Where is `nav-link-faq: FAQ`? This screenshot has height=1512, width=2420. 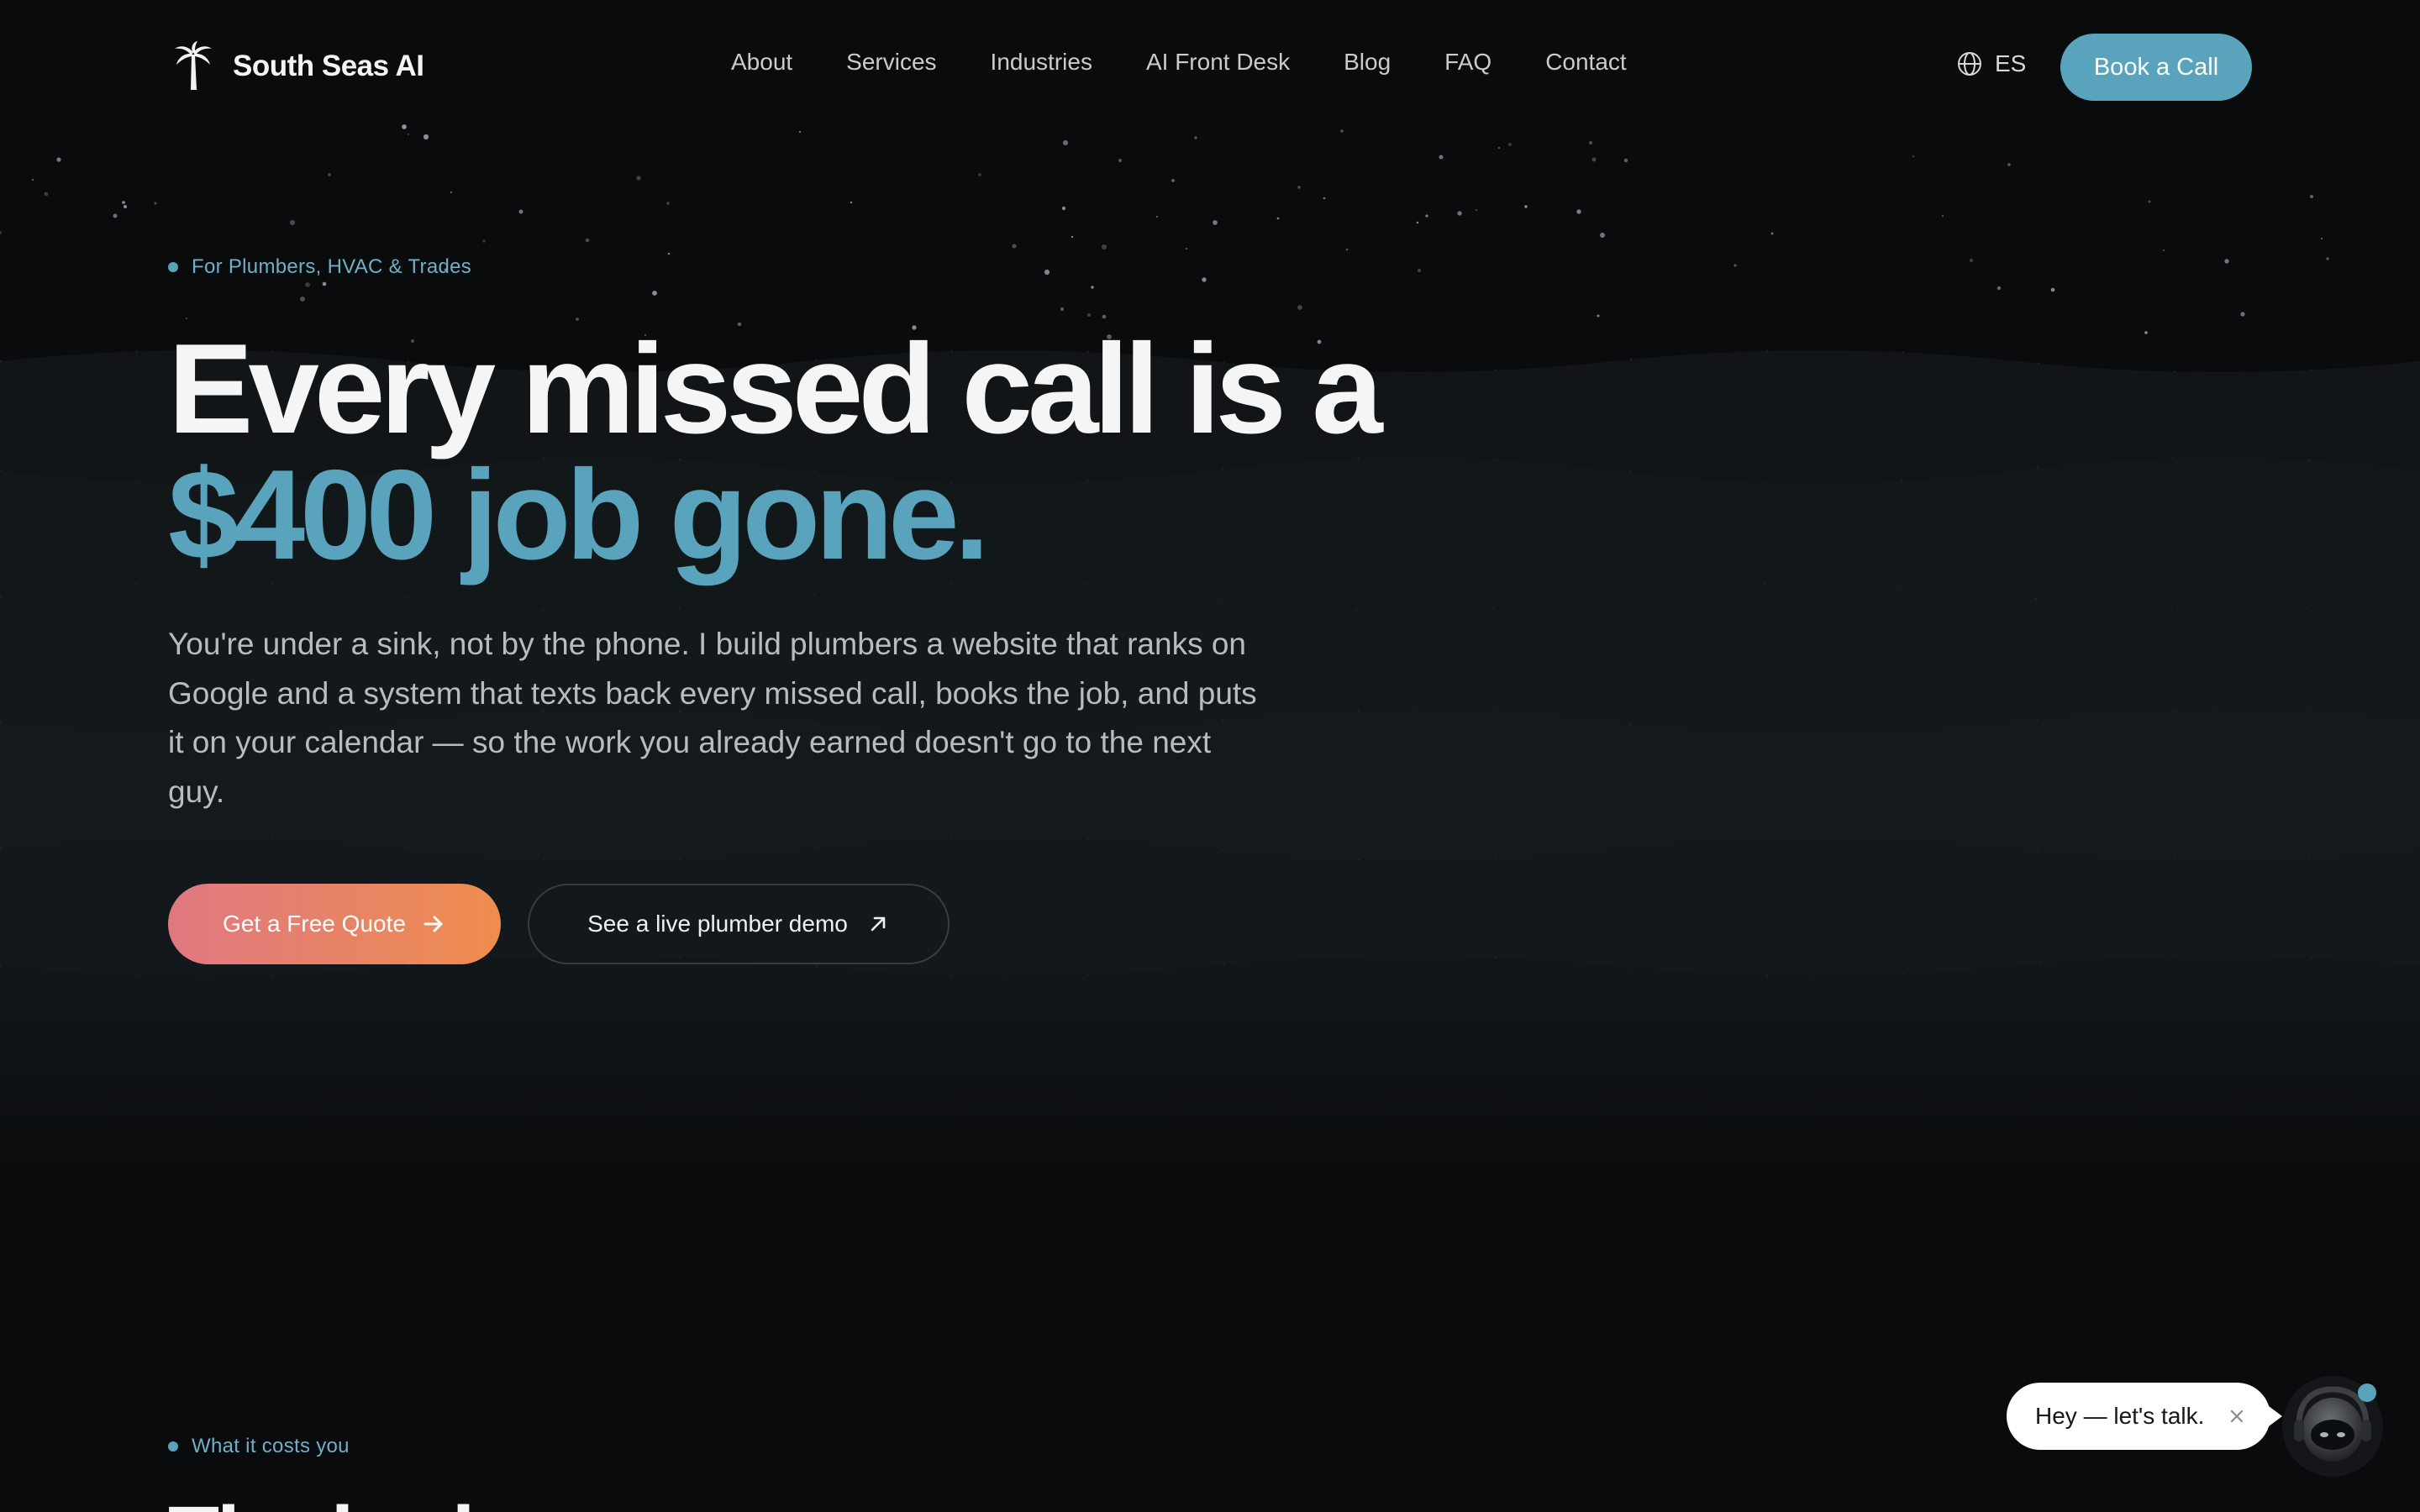 nav-link-faq: FAQ is located at coordinates (1468, 62).